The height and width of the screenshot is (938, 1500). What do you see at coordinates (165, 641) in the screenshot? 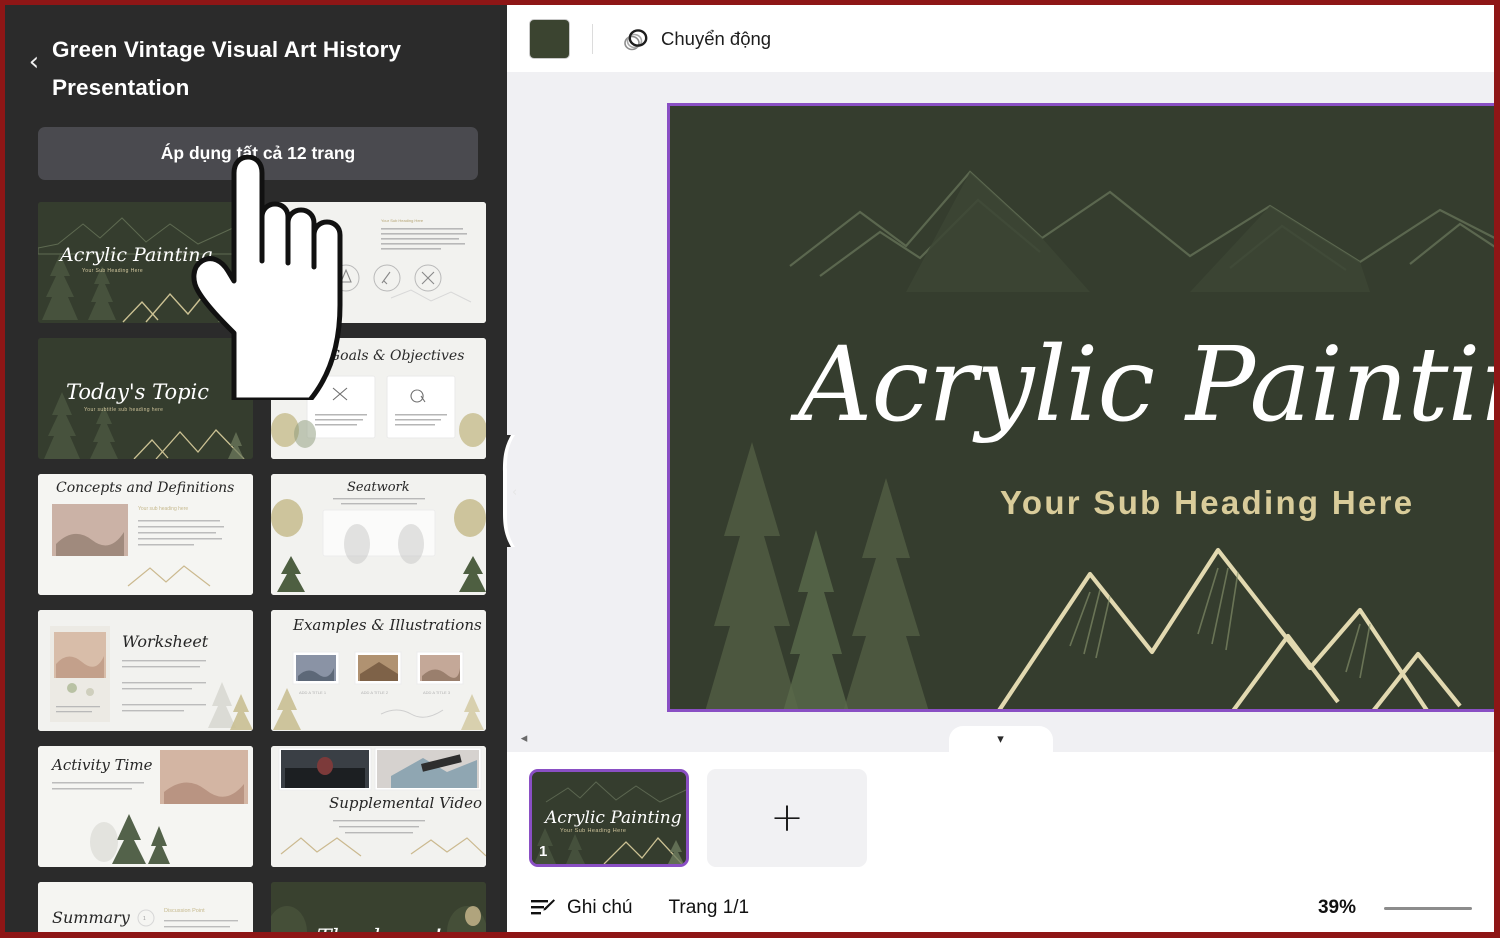
I see `thumb-title: Worksheet` at bounding box center [165, 641].